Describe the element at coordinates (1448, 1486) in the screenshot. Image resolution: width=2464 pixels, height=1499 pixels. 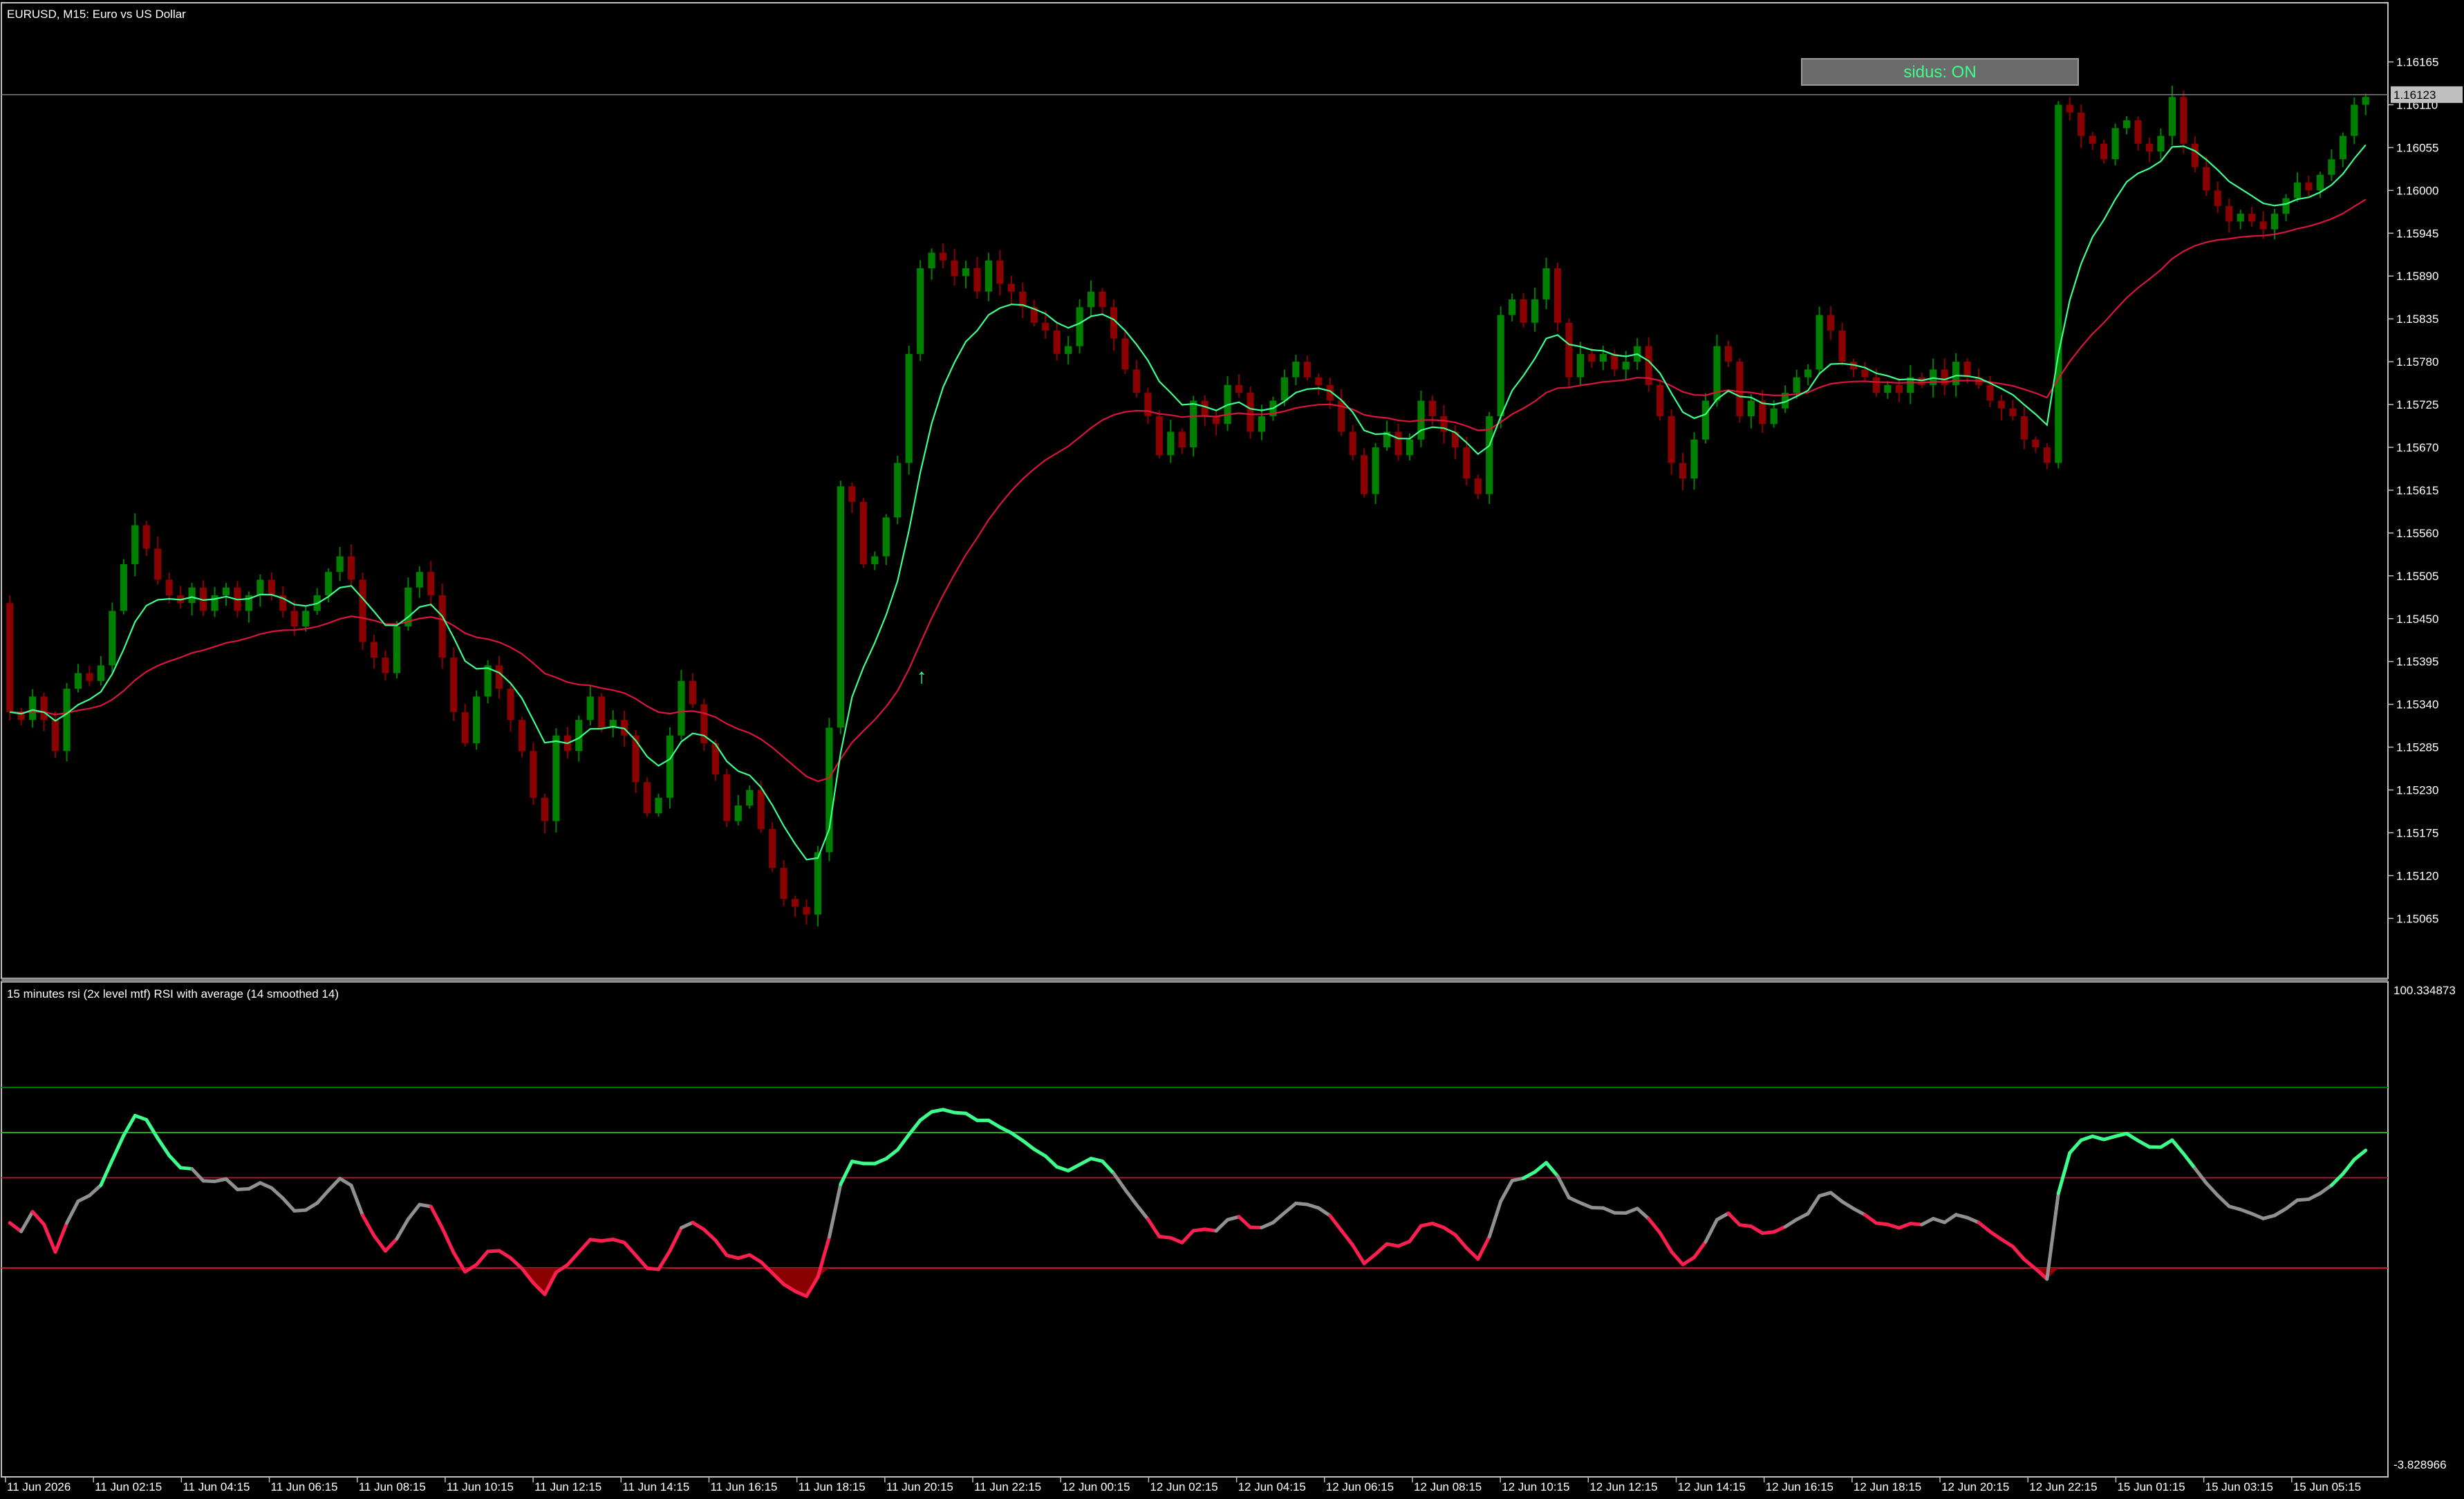
I see `time-label: 12 Jun 08:15` at that location.